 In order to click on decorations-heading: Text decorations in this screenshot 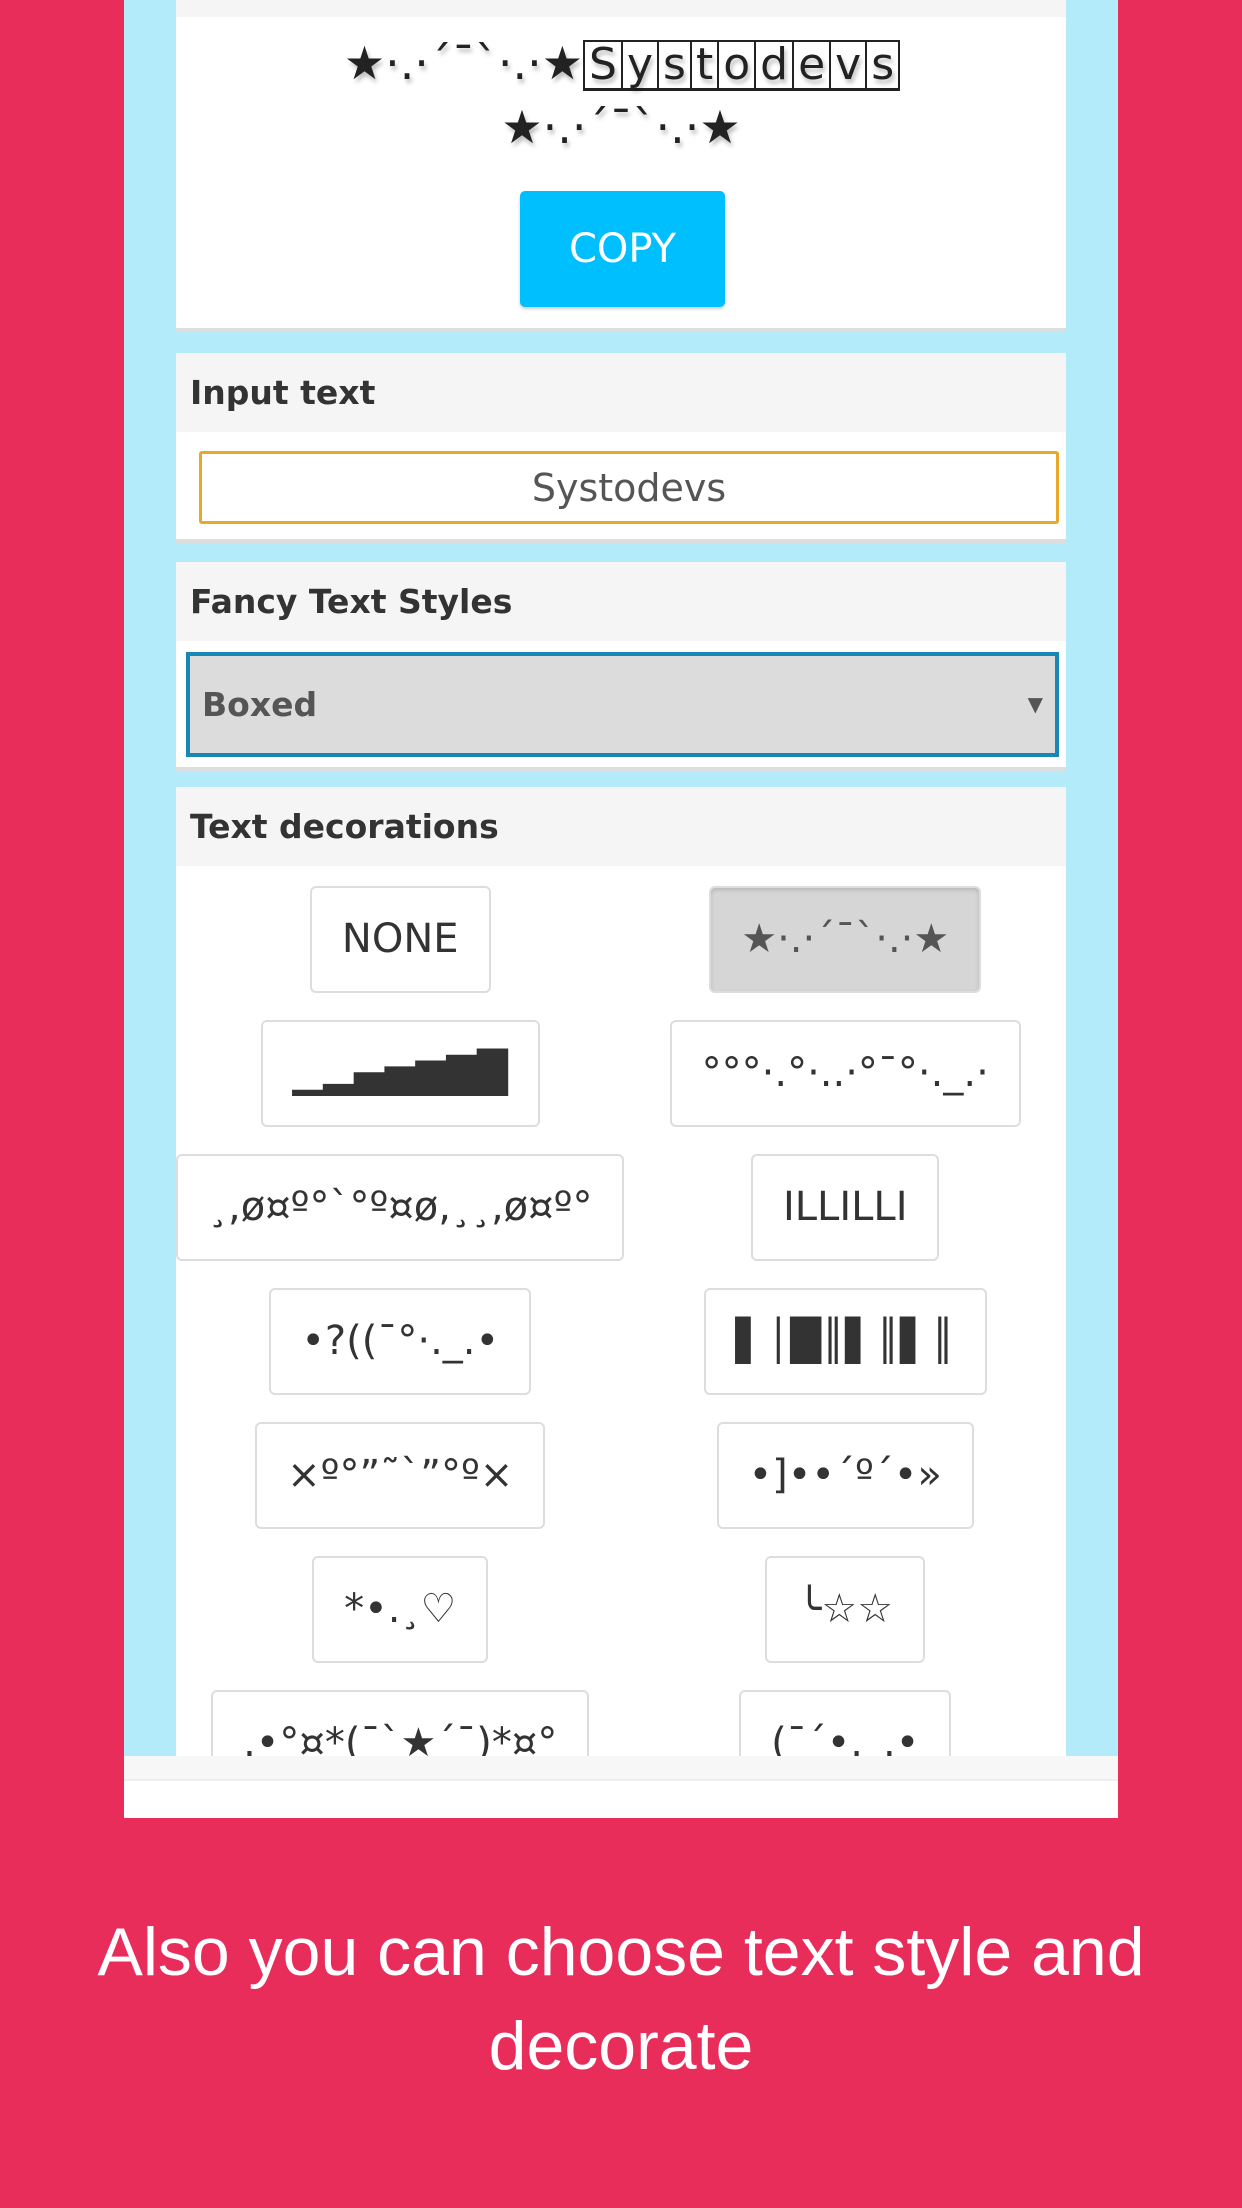, I will do `click(621, 826)`.